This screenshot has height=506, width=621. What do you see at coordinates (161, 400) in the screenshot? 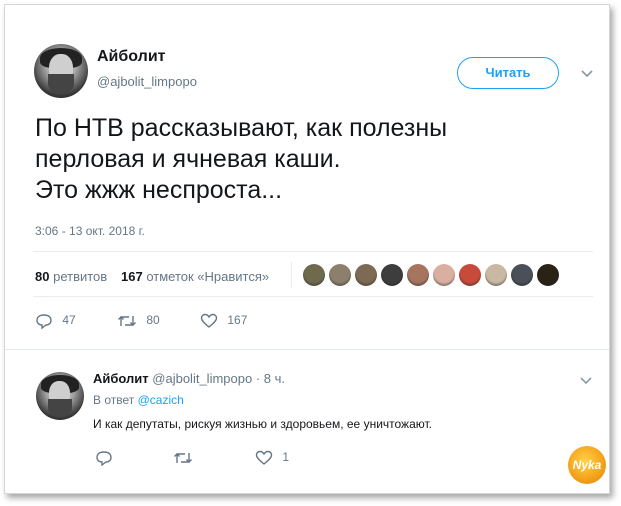
I see `in-reply-link: @cazich` at bounding box center [161, 400].